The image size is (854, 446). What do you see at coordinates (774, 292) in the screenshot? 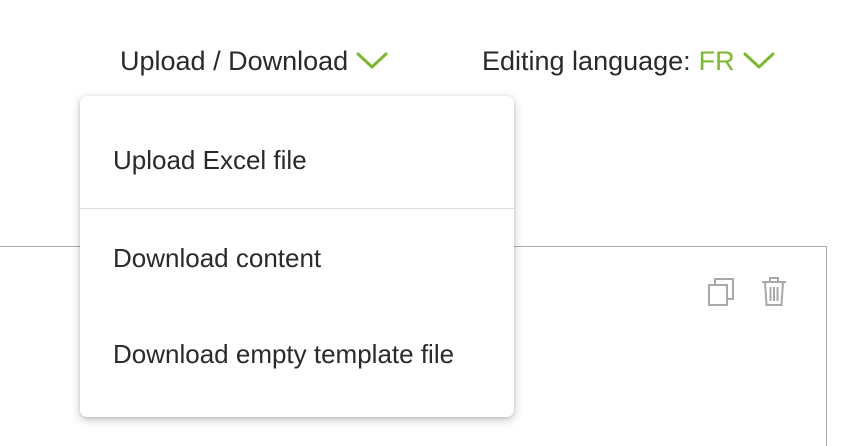
I see `trash-icon` at bounding box center [774, 292].